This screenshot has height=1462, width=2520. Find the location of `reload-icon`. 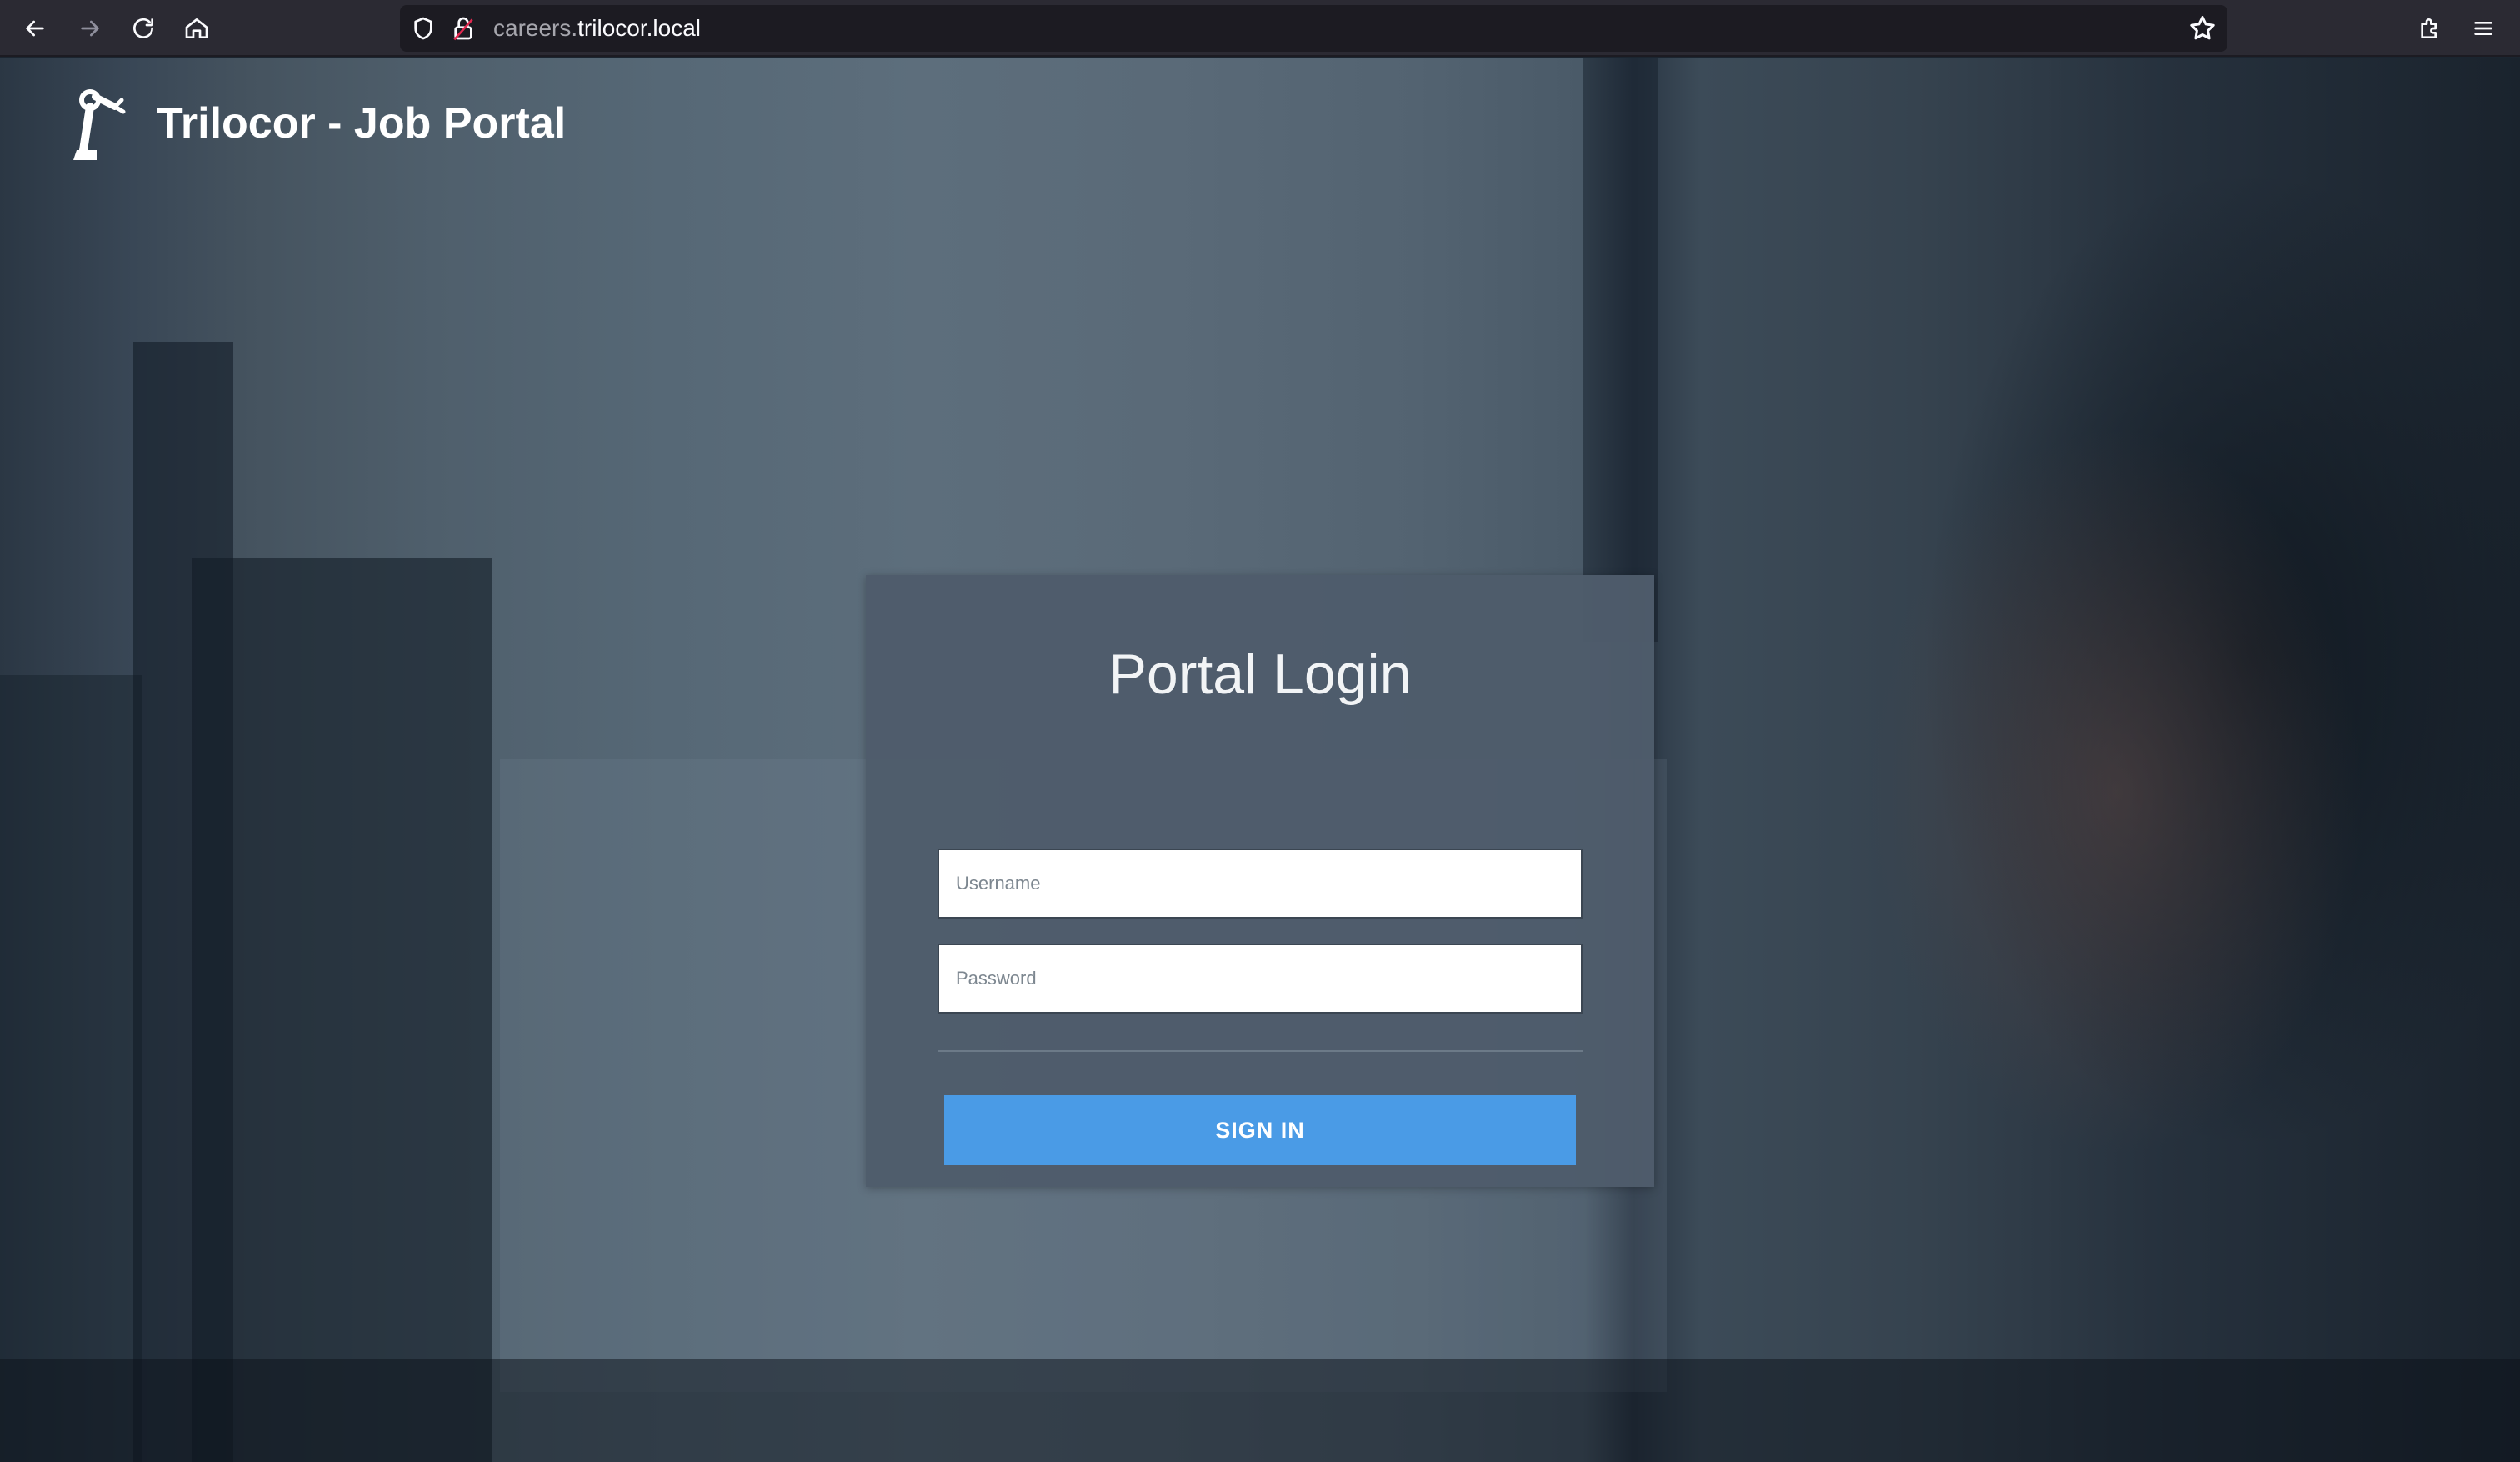

reload-icon is located at coordinates (143, 28).